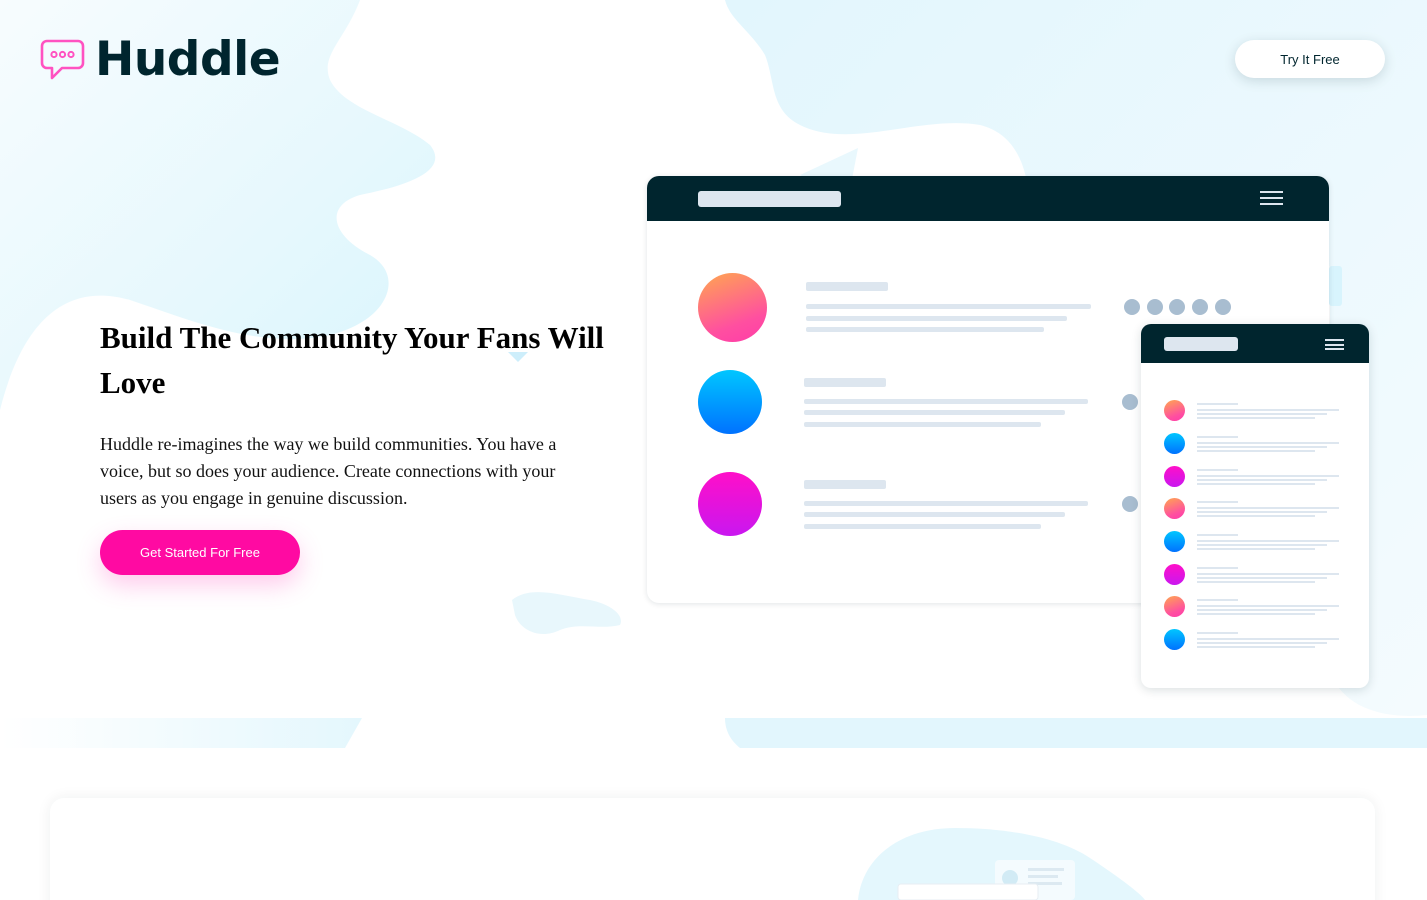 Image resolution: width=1427 pixels, height=900 pixels. I want to click on chat-bubble-icon, so click(62, 59).